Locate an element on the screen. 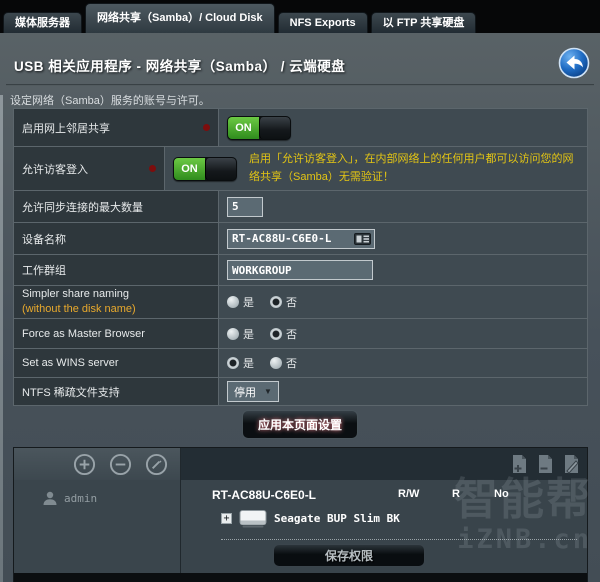 Image resolution: width=600 pixels, height=582 pixels. device-name-input is located at coordinates (301, 238).